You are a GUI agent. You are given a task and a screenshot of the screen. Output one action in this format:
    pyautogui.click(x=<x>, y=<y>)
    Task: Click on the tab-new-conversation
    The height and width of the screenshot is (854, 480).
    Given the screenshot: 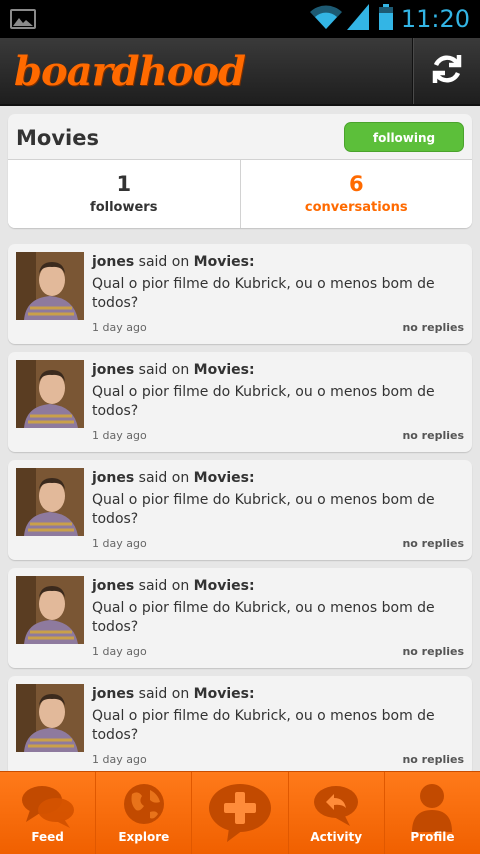 What is the action you would take?
    pyautogui.click(x=239, y=813)
    